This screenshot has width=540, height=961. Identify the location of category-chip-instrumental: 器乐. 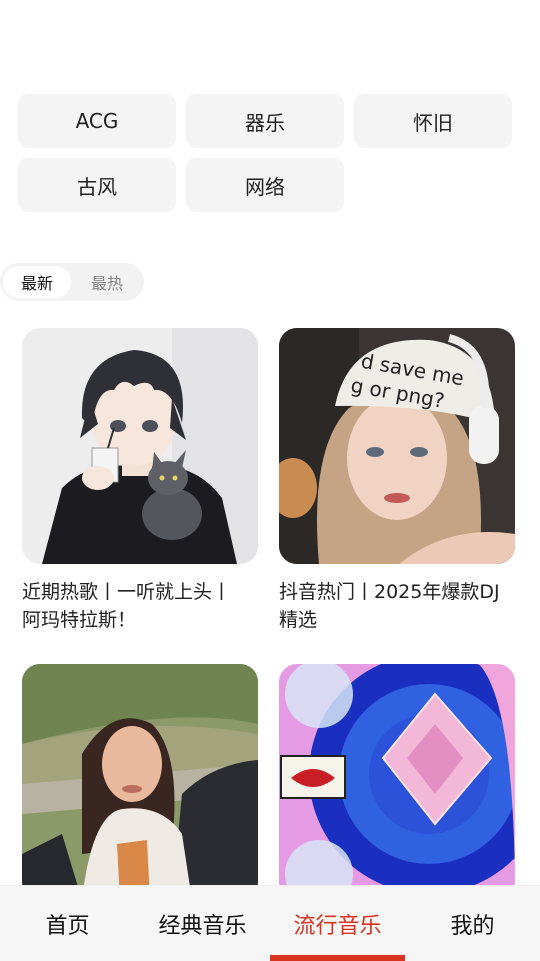
(265, 121).